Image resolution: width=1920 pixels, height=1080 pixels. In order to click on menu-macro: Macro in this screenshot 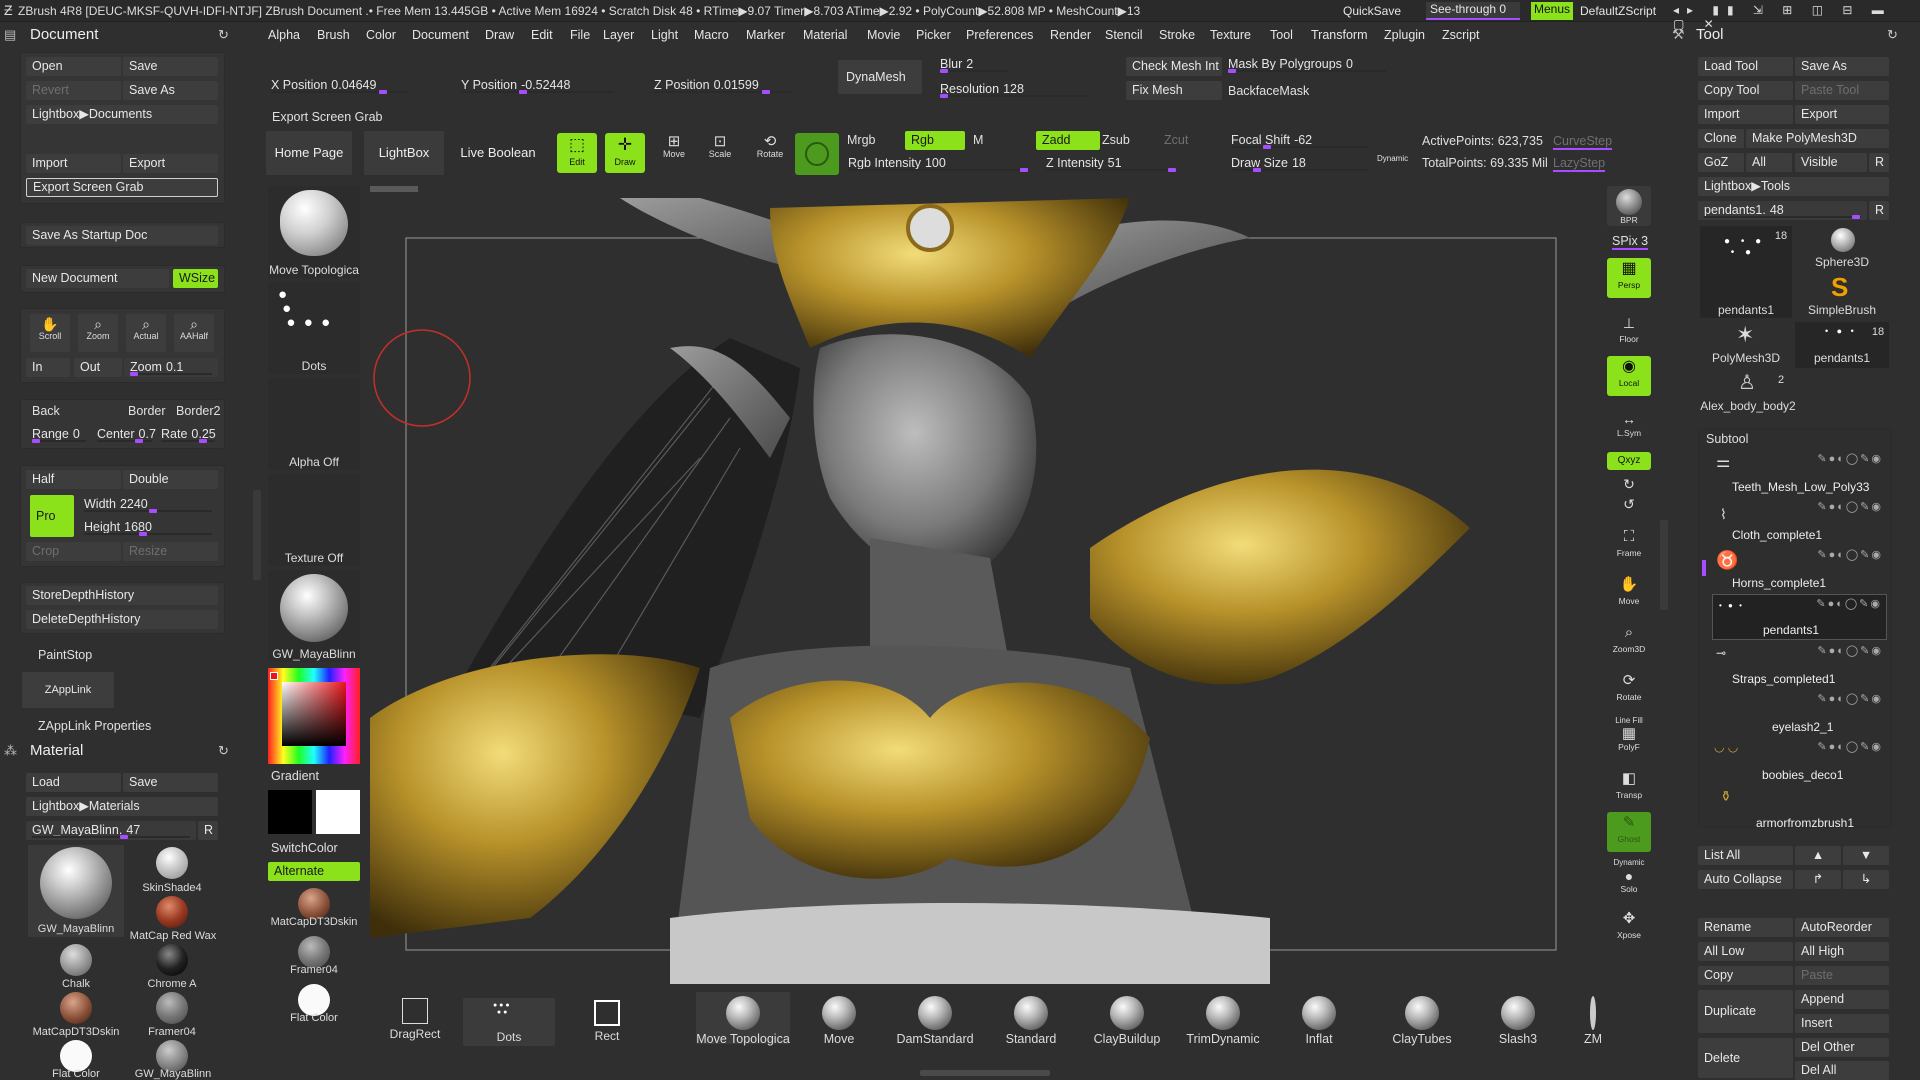, I will do `click(711, 35)`.